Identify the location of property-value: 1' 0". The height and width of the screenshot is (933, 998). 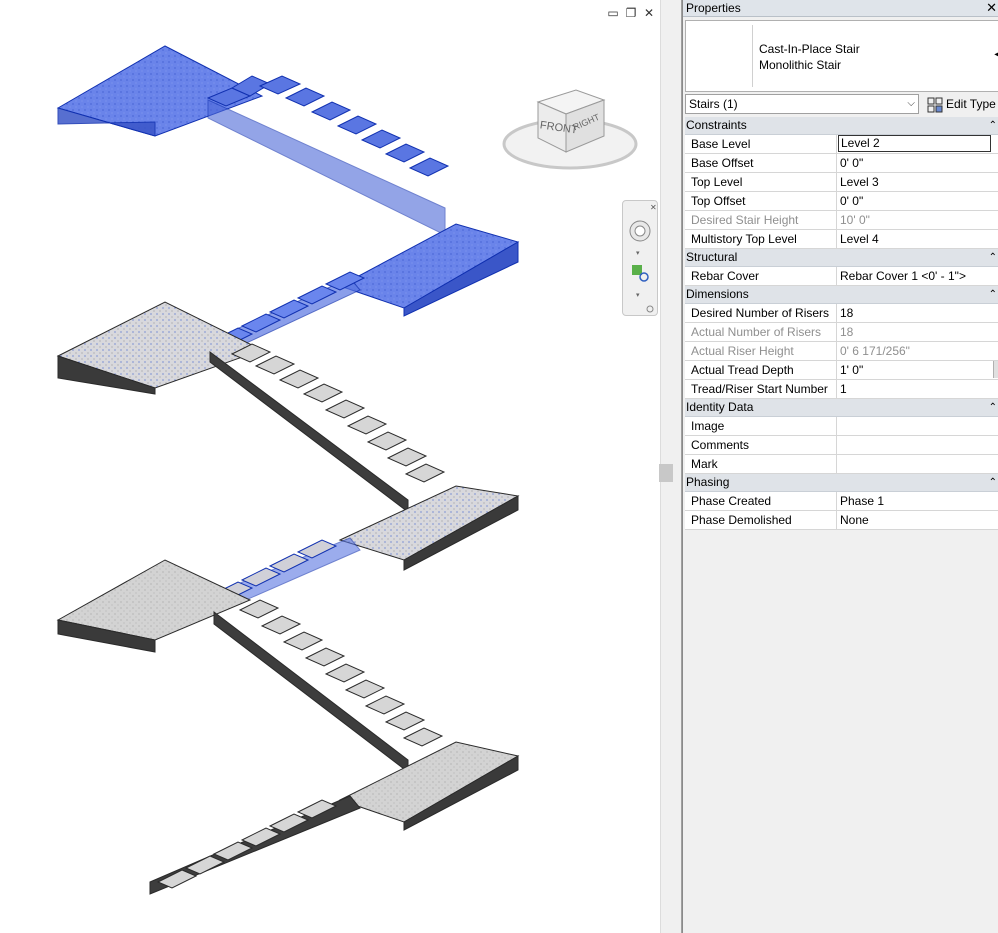
(918, 370).